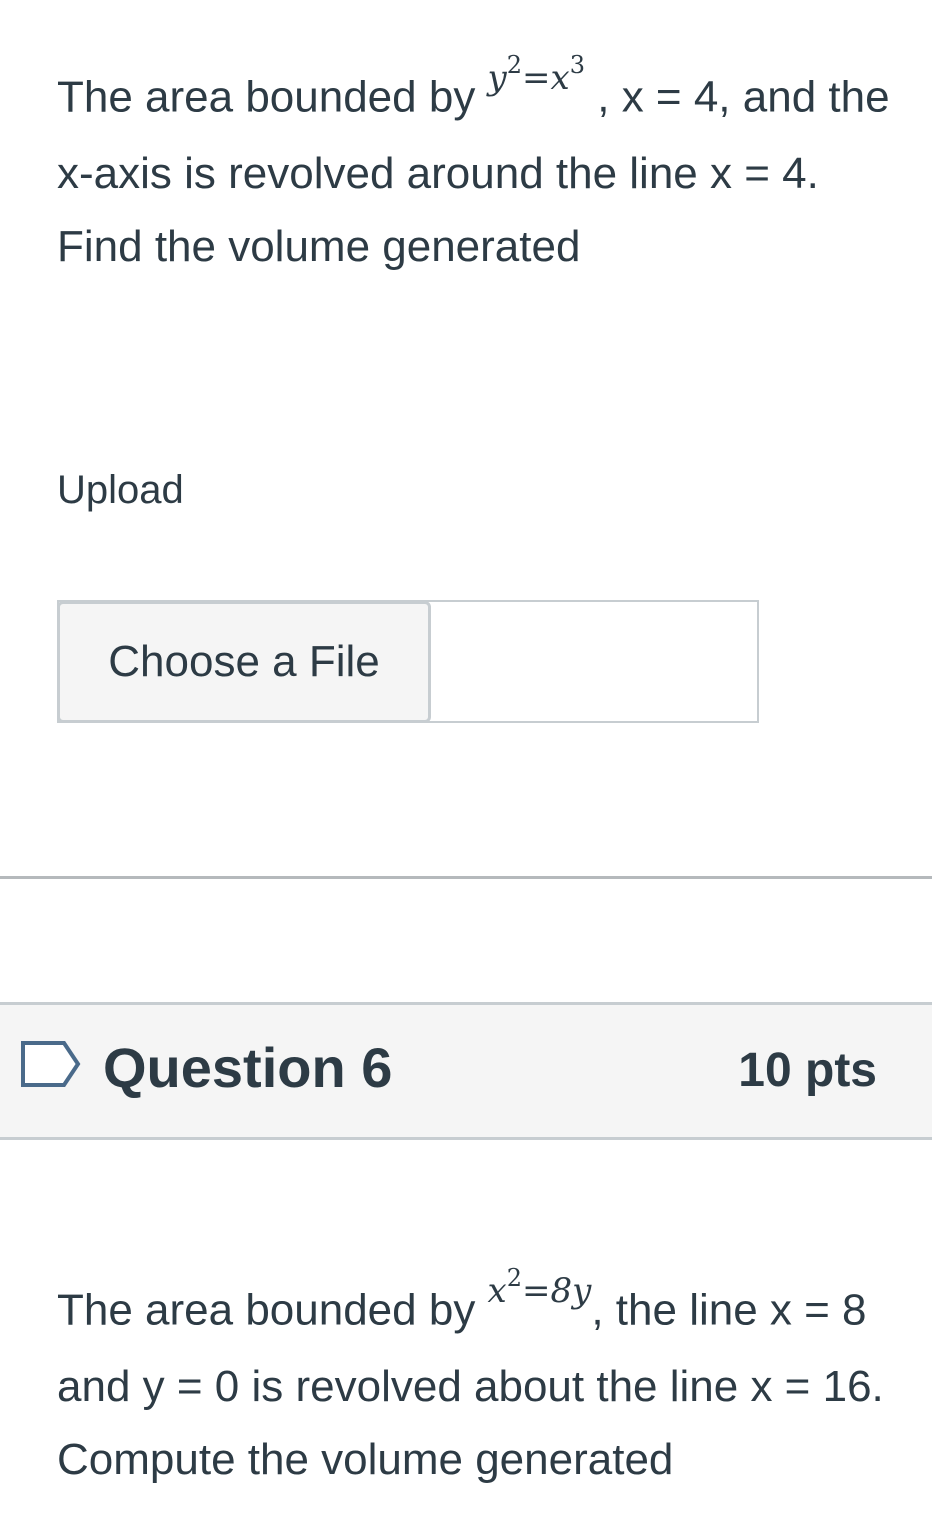 The image size is (932, 1519). Describe the element at coordinates (244, 662) in the screenshot. I see `choose-file-button: Choose a File` at that location.